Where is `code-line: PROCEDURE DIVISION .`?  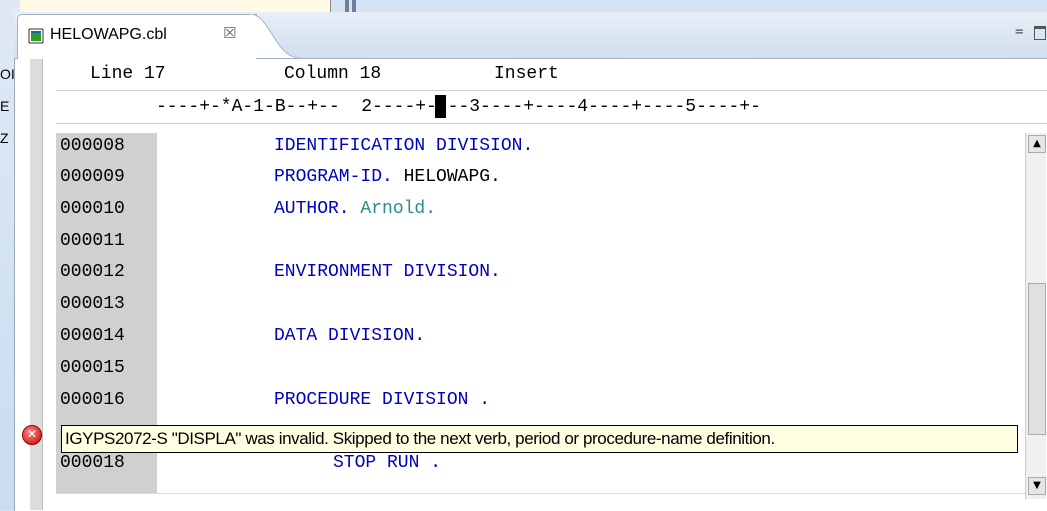 code-line: PROCEDURE DIVISION . is located at coordinates (382, 400).